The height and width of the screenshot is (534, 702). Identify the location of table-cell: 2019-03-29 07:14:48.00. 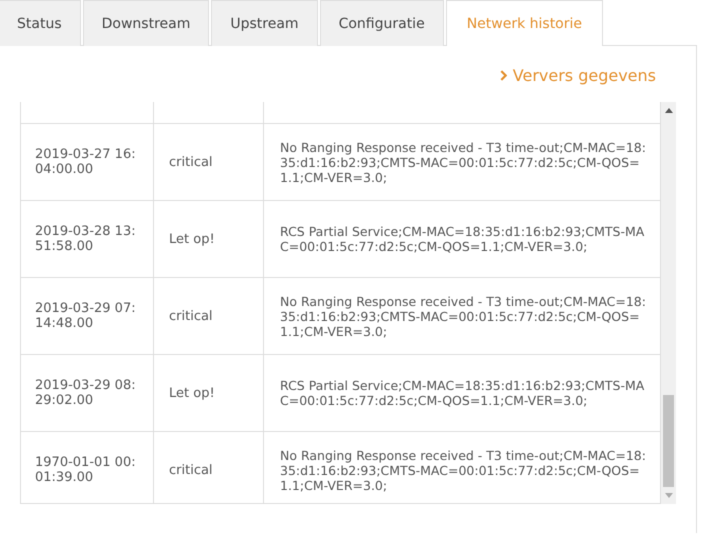
(87, 316).